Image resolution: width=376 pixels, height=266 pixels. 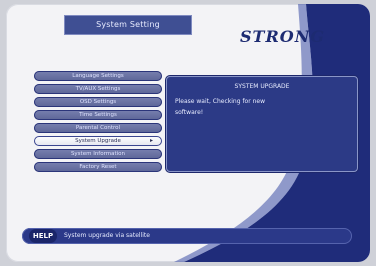 I want to click on panel-title: SYSTEM UPGRADE, so click(x=262, y=86).